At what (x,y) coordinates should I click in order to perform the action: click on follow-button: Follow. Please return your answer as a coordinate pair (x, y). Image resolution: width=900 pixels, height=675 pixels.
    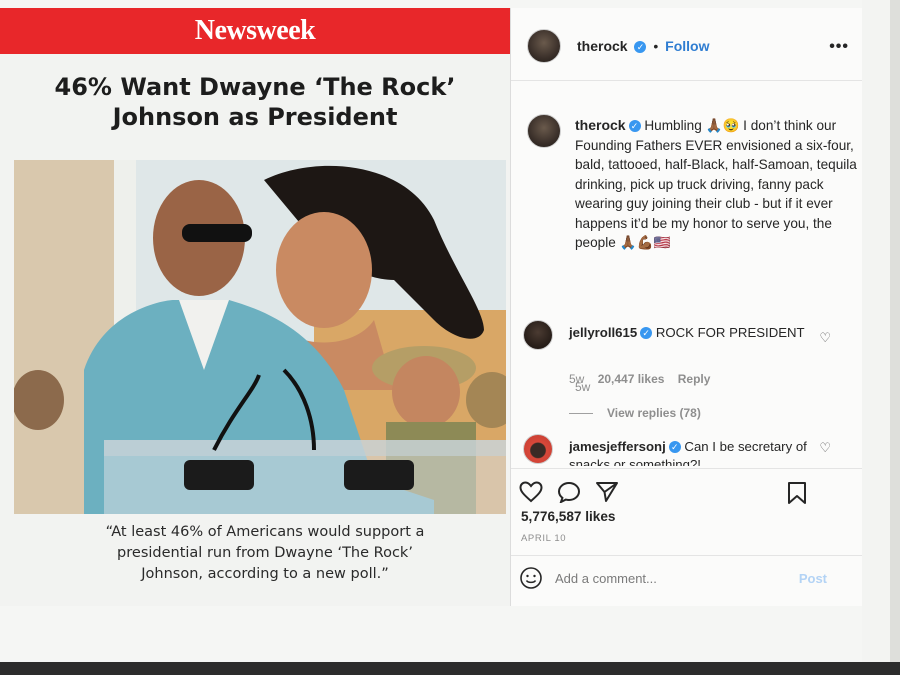
    Looking at the image, I should click on (687, 46).